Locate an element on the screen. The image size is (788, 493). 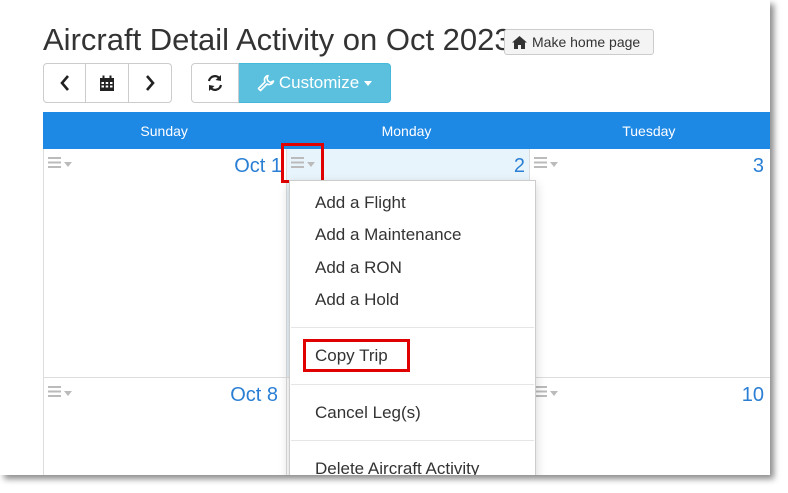
day-number: Oct 8 is located at coordinates (254, 395).